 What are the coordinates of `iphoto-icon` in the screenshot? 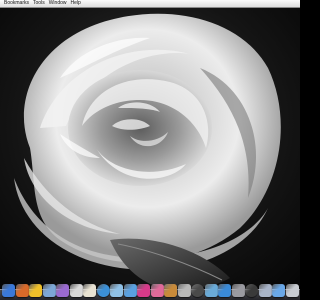 It's located at (130, 290).